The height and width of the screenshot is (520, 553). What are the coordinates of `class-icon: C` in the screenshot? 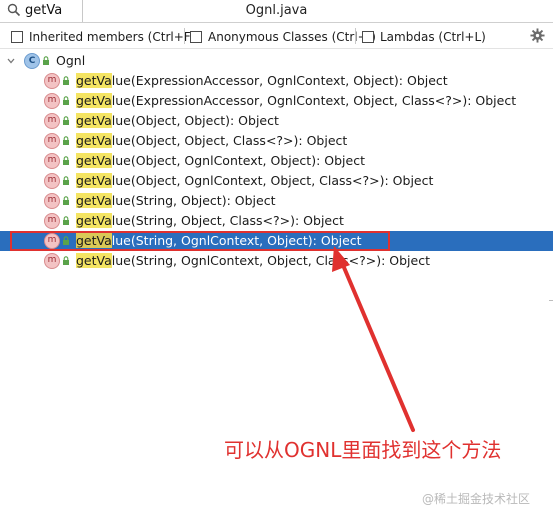 It's located at (32, 61).